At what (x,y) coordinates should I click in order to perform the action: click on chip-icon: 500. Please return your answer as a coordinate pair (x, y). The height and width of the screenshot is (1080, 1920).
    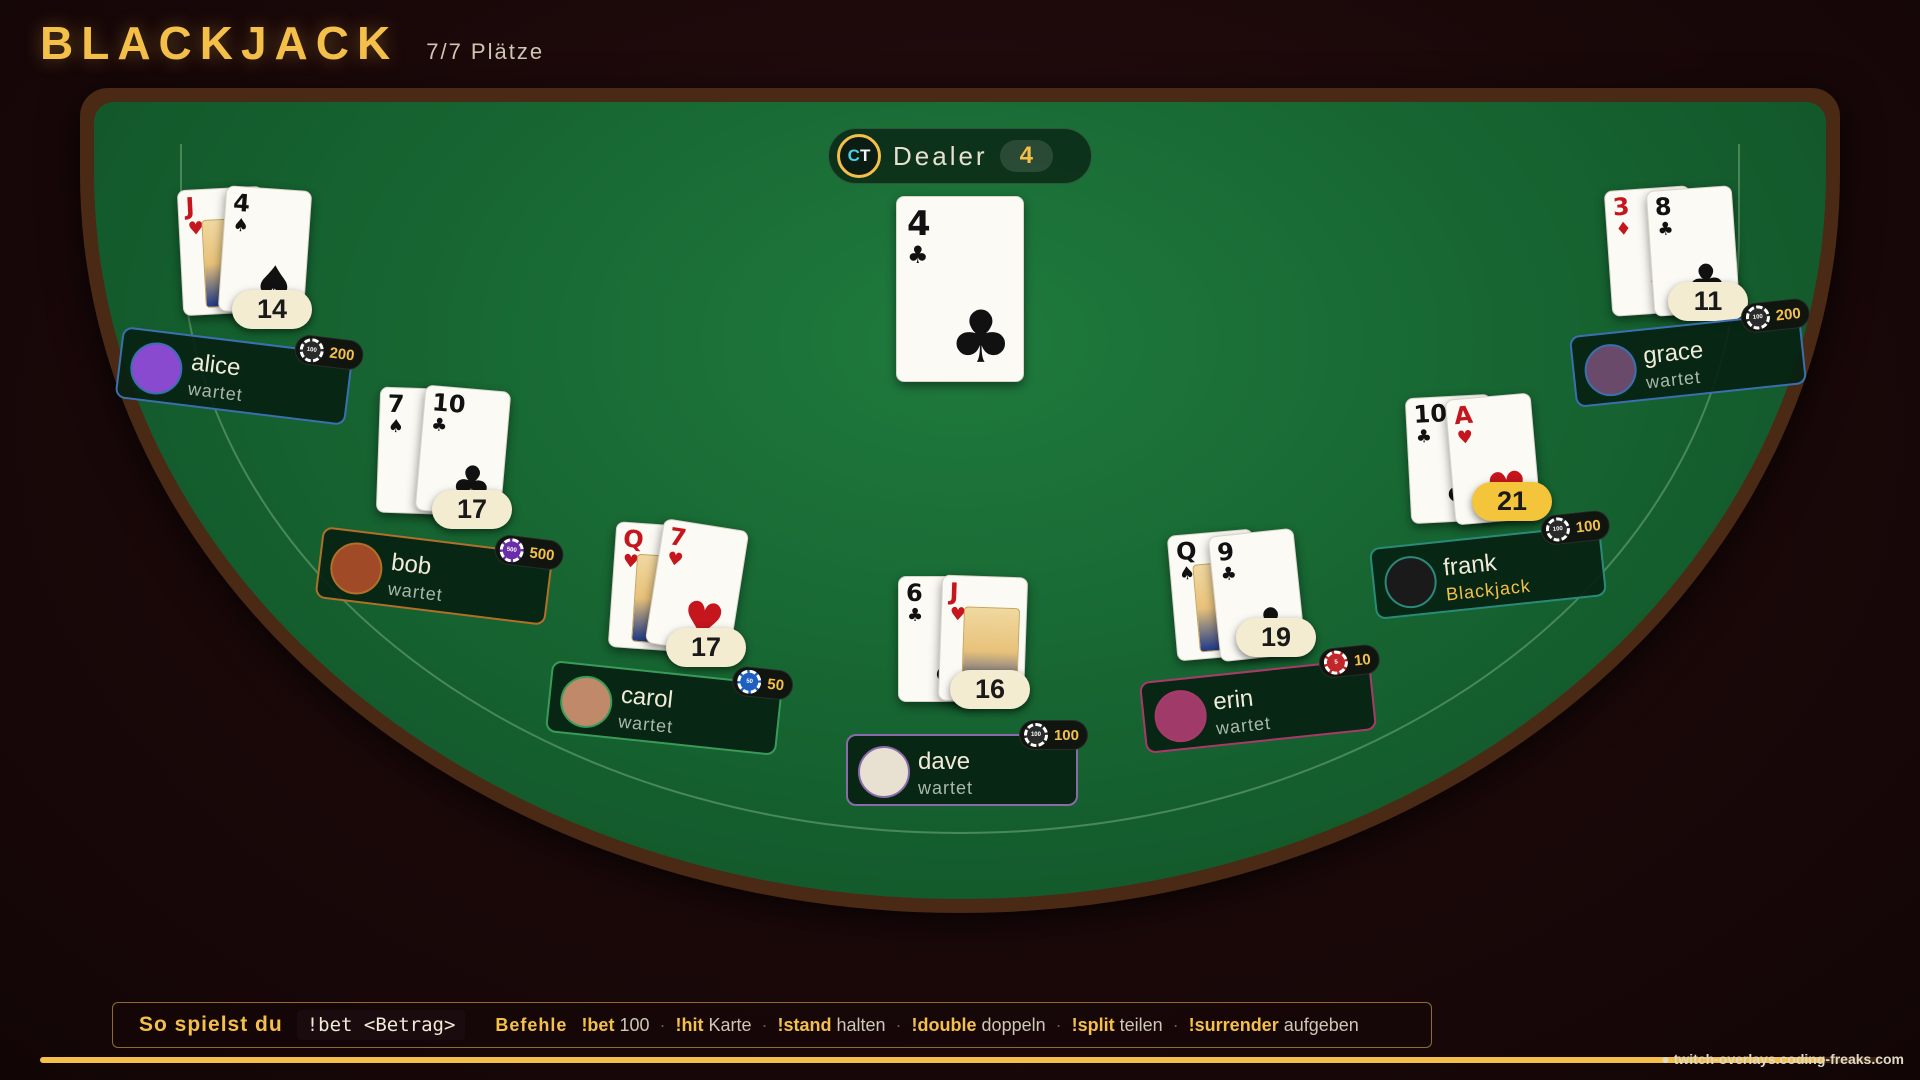
    Looking at the image, I should click on (512, 550).